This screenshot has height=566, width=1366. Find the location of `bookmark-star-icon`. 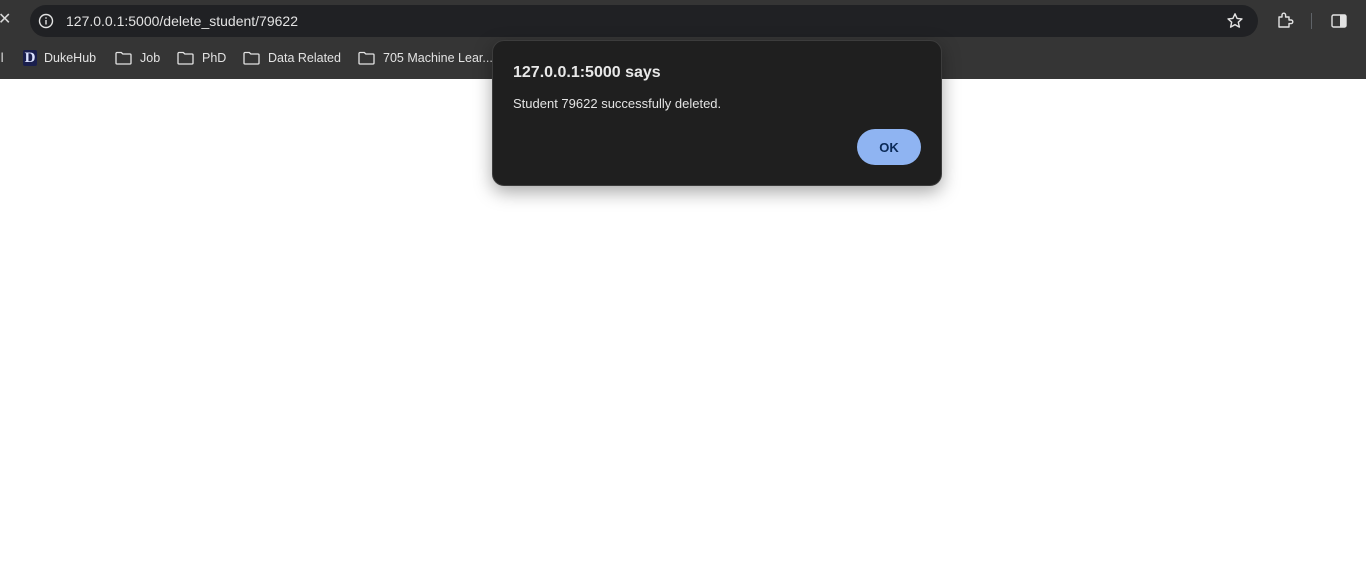

bookmark-star-icon is located at coordinates (1235, 21).